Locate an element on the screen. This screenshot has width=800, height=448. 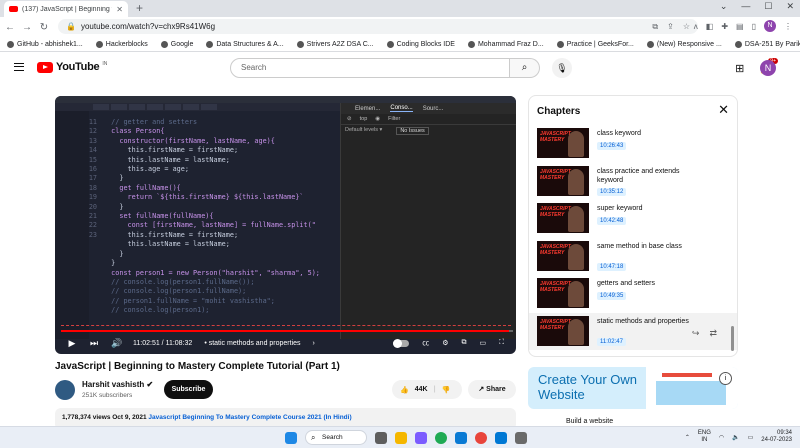
ad-banner: Create Your Own Website i is located at coordinates (633, 388).